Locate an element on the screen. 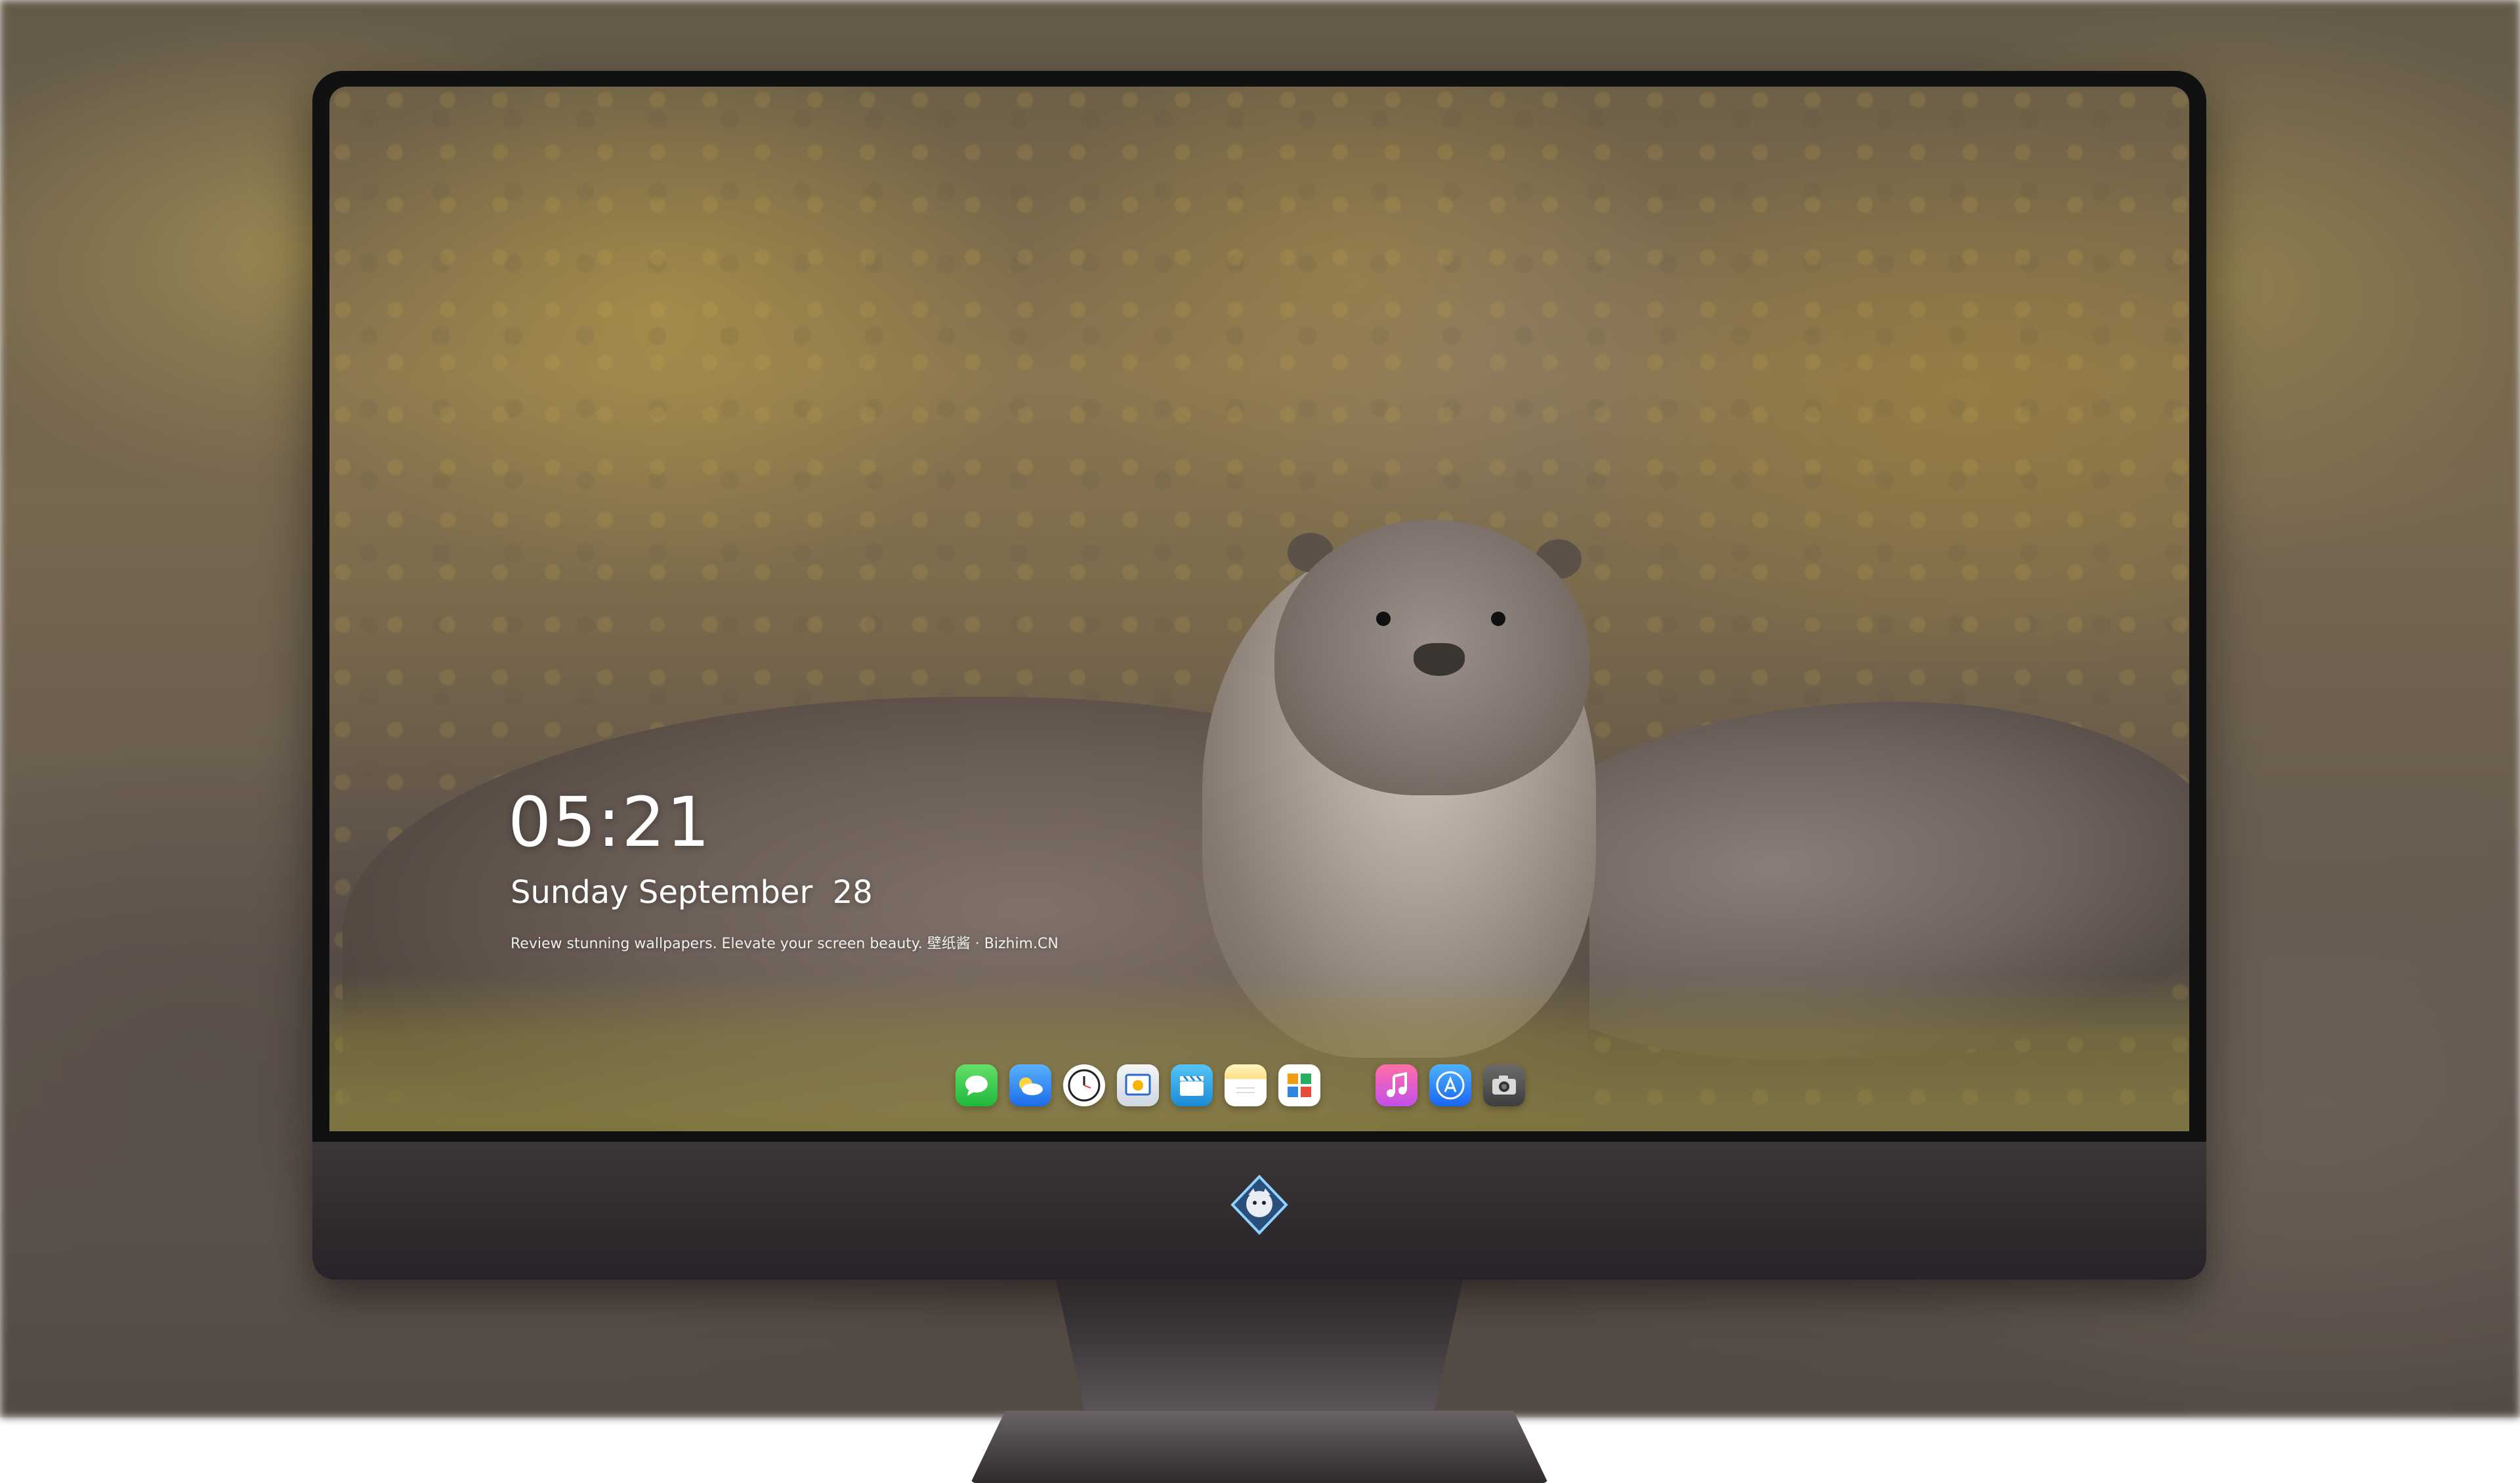 This screenshot has width=2520, height=1483. app-store-icon is located at coordinates (1450, 1085).